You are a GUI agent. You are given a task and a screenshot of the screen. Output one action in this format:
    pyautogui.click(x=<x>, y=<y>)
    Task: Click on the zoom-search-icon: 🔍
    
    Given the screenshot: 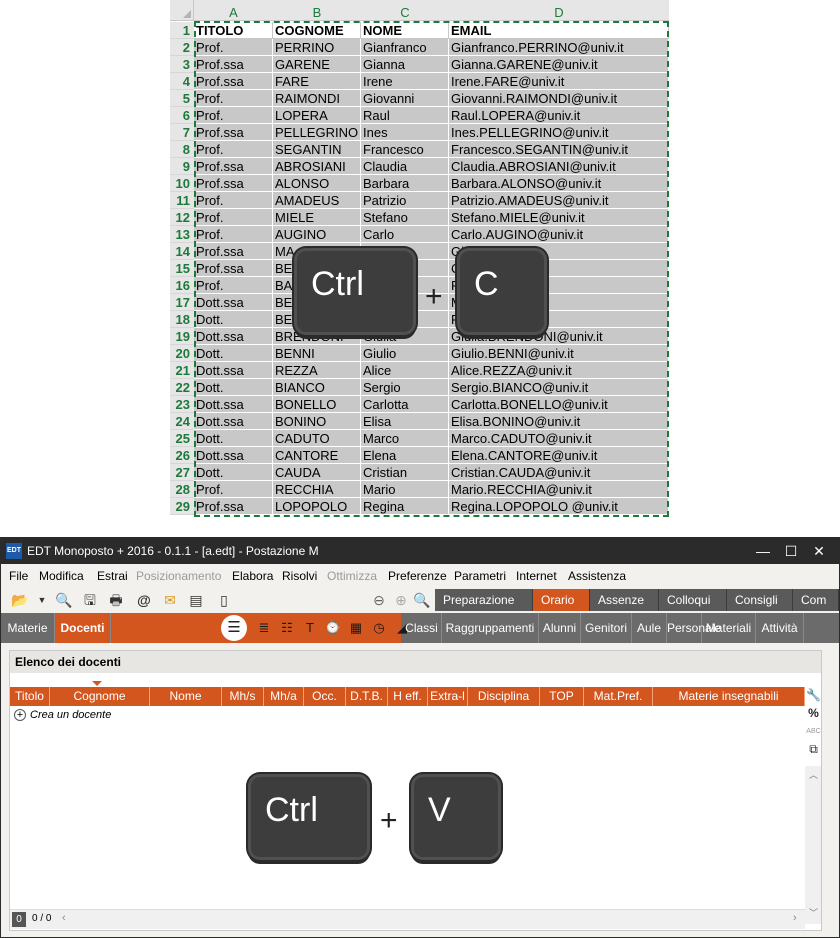 What is the action you would take?
    pyautogui.click(x=422, y=600)
    